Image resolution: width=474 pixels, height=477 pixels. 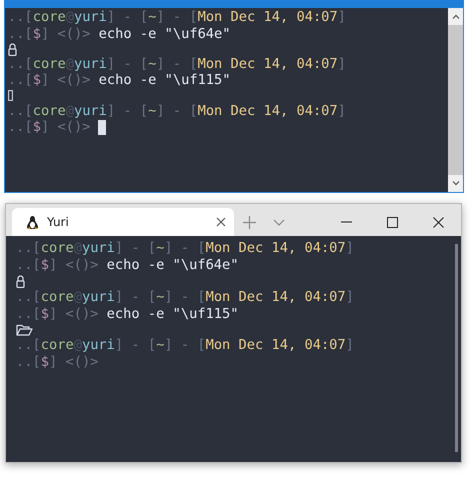 What do you see at coordinates (392, 222) in the screenshot?
I see `maximize-icon` at bounding box center [392, 222].